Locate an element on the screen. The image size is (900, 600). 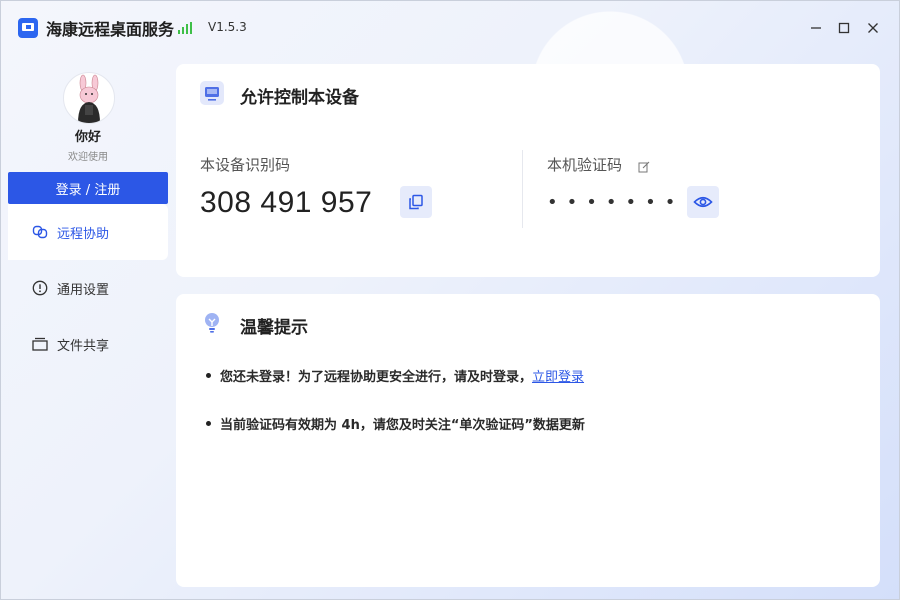
sidebar-item-file-share: 文件共享 is located at coordinates (84, 344).